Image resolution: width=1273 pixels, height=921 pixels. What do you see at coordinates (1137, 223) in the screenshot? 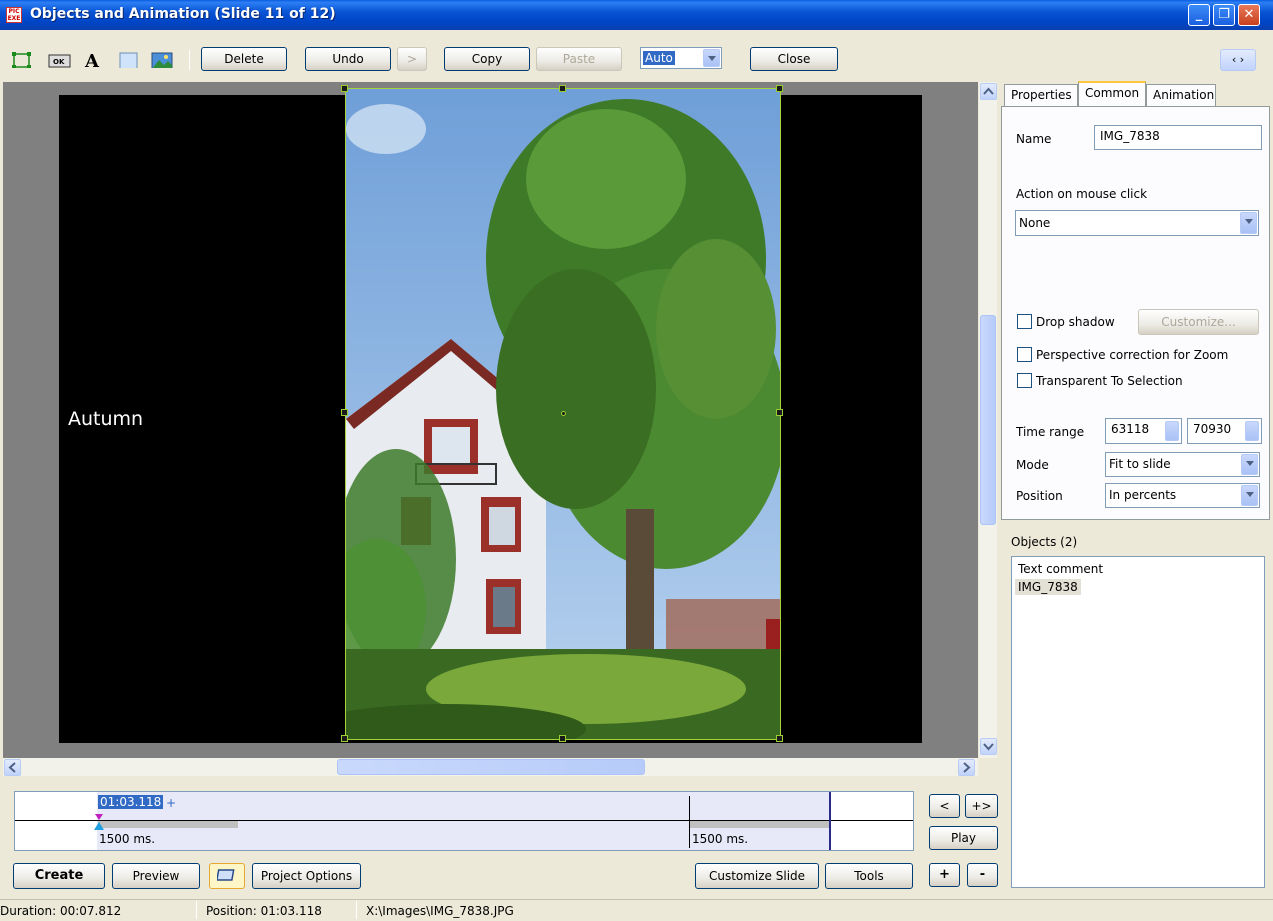
I see `action-select: None` at bounding box center [1137, 223].